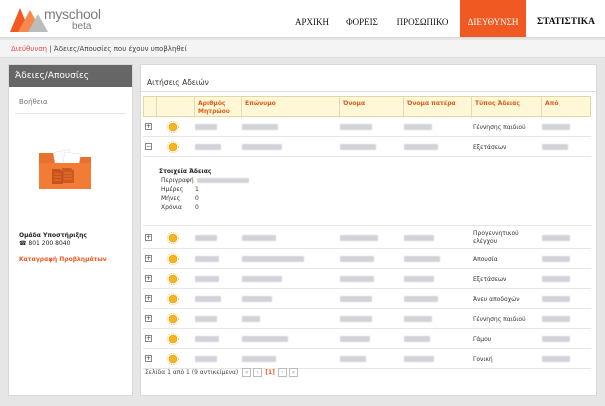 The image size is (605, 406). Describe the element at coordinates (171, 198) in the screenshot. I see `details-label-months: Μήνες` at that location.